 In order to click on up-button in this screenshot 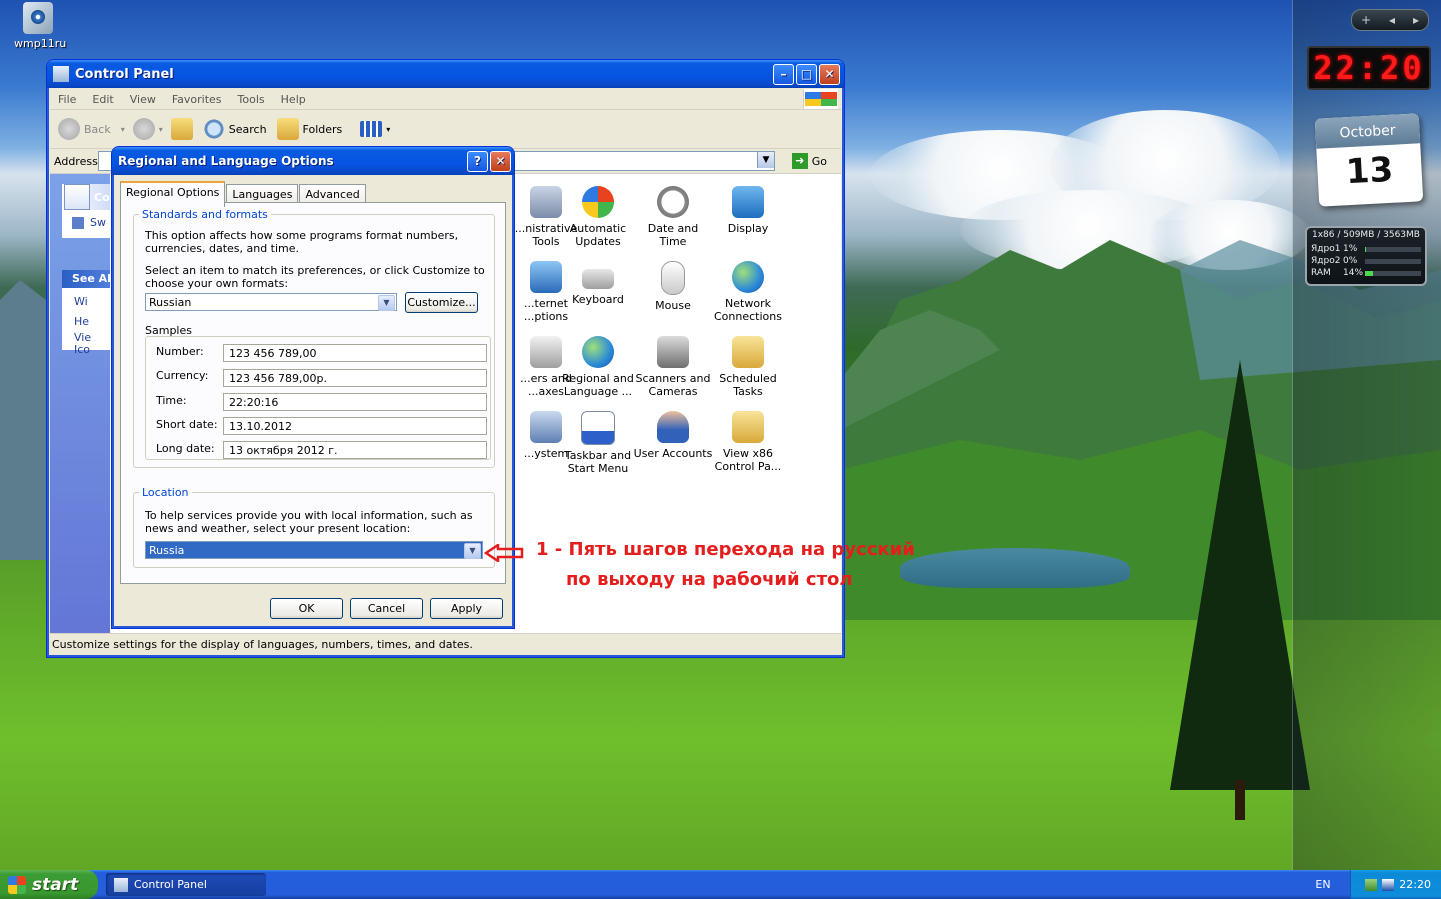, I will do `click(183, 129)`.